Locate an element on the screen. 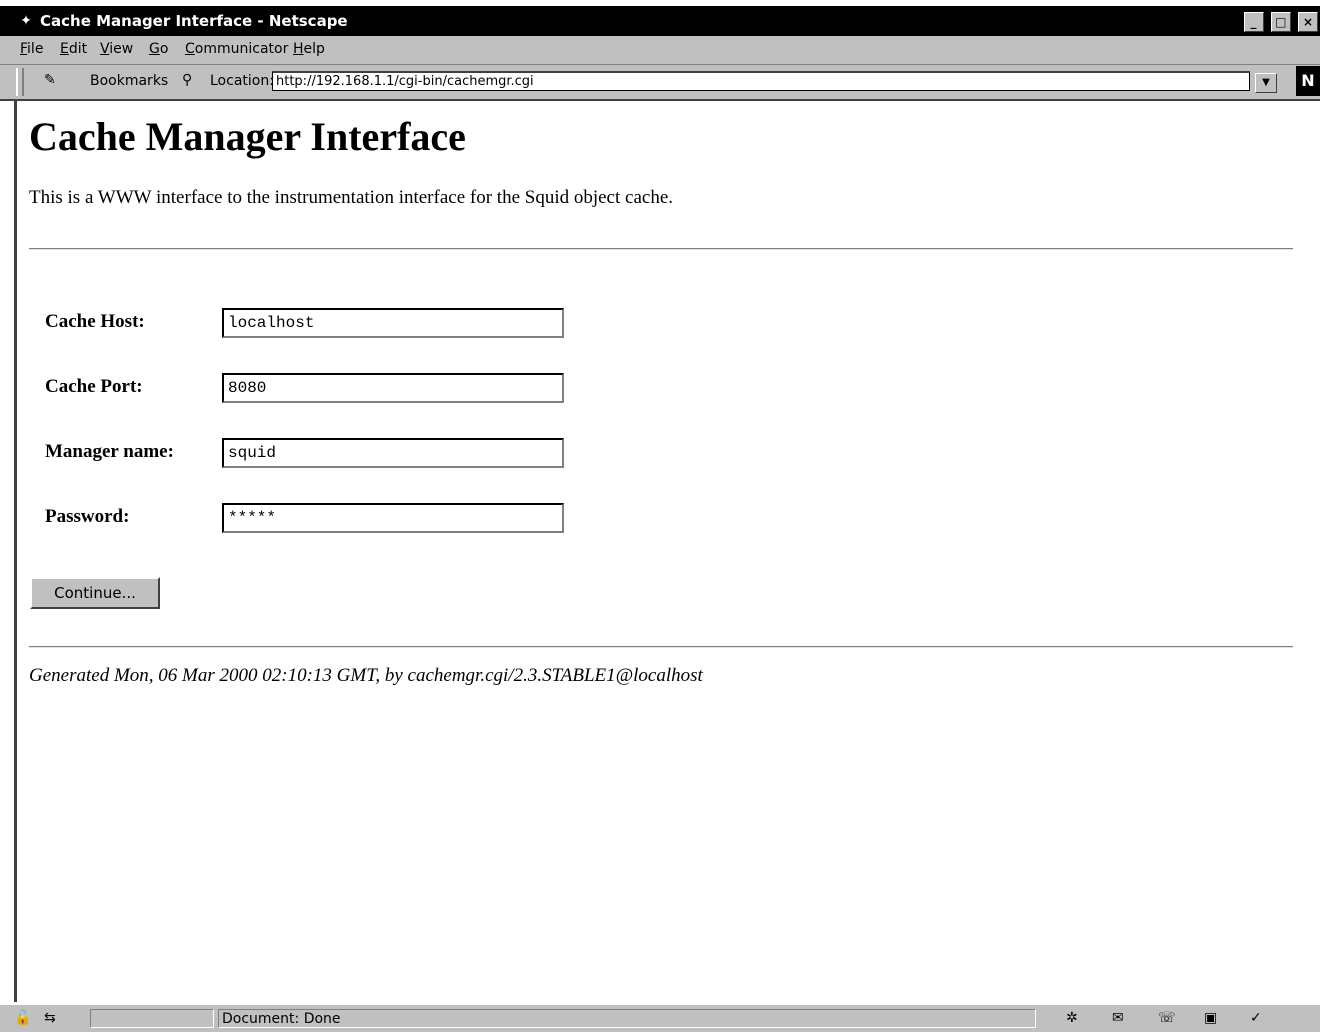 This screenshot has height=1032, width=1320. close-button: × is located at coordinates (1308, 22).